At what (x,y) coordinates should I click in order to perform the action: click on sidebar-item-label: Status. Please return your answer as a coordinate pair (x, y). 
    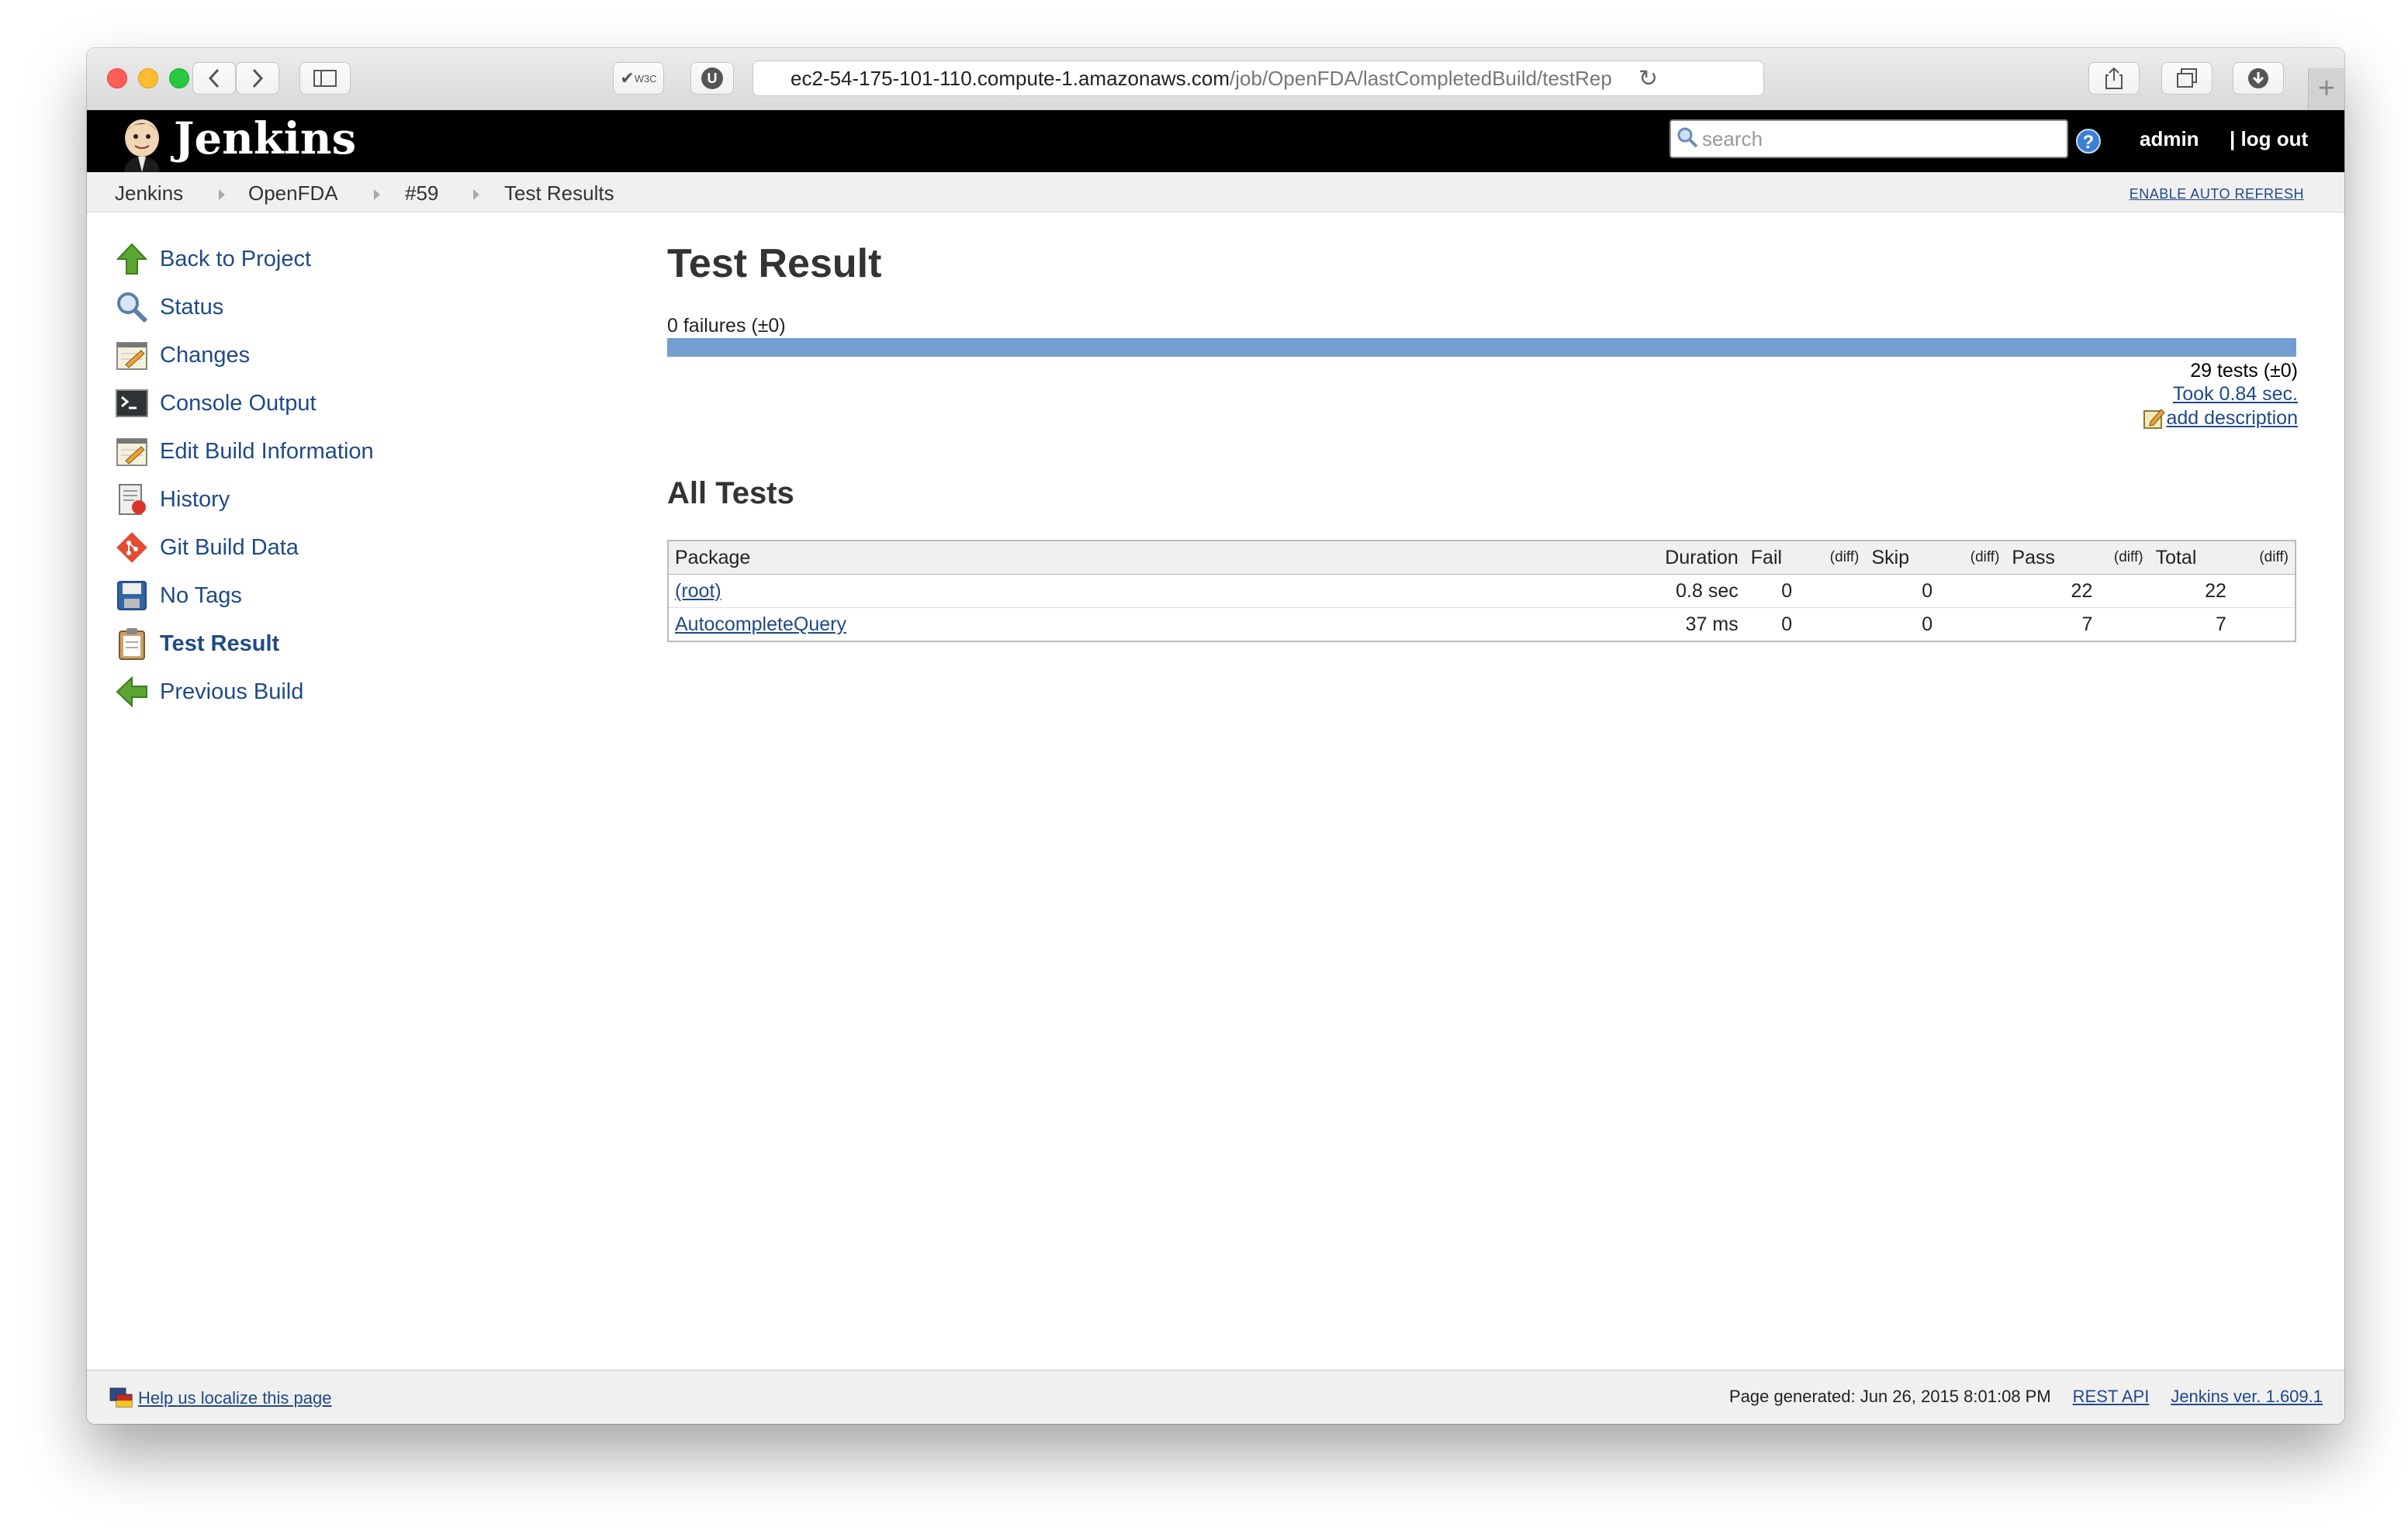
    Looking at the image, I should click on (192, 307).